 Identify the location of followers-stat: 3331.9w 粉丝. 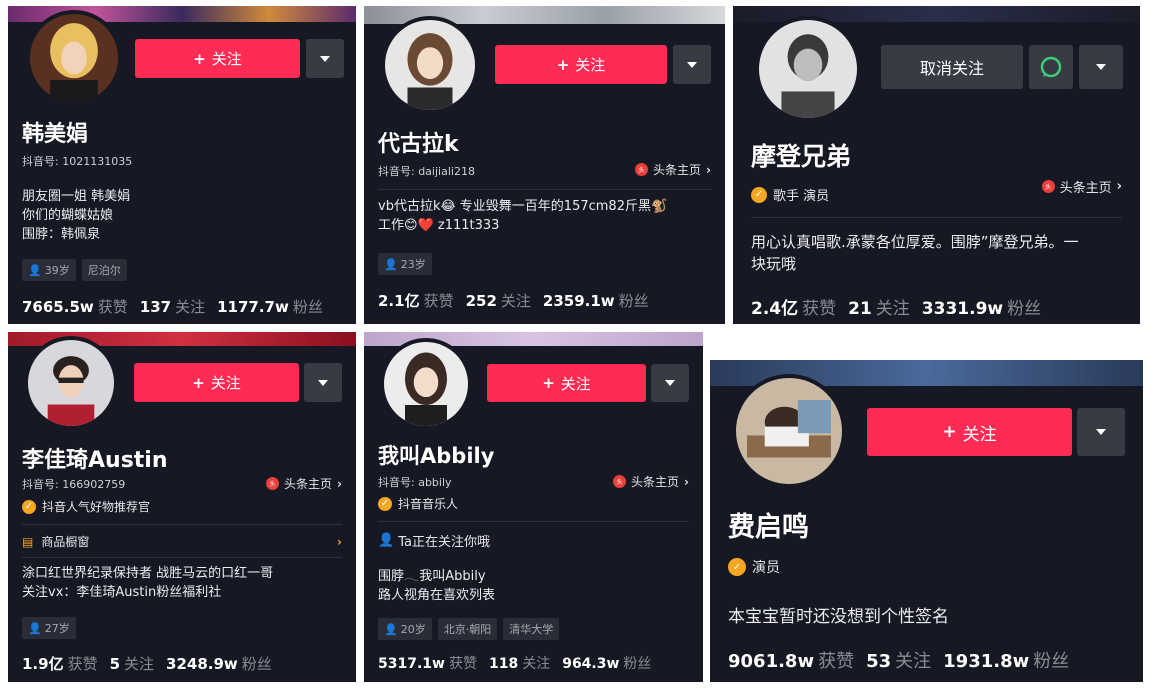
(981, 306).